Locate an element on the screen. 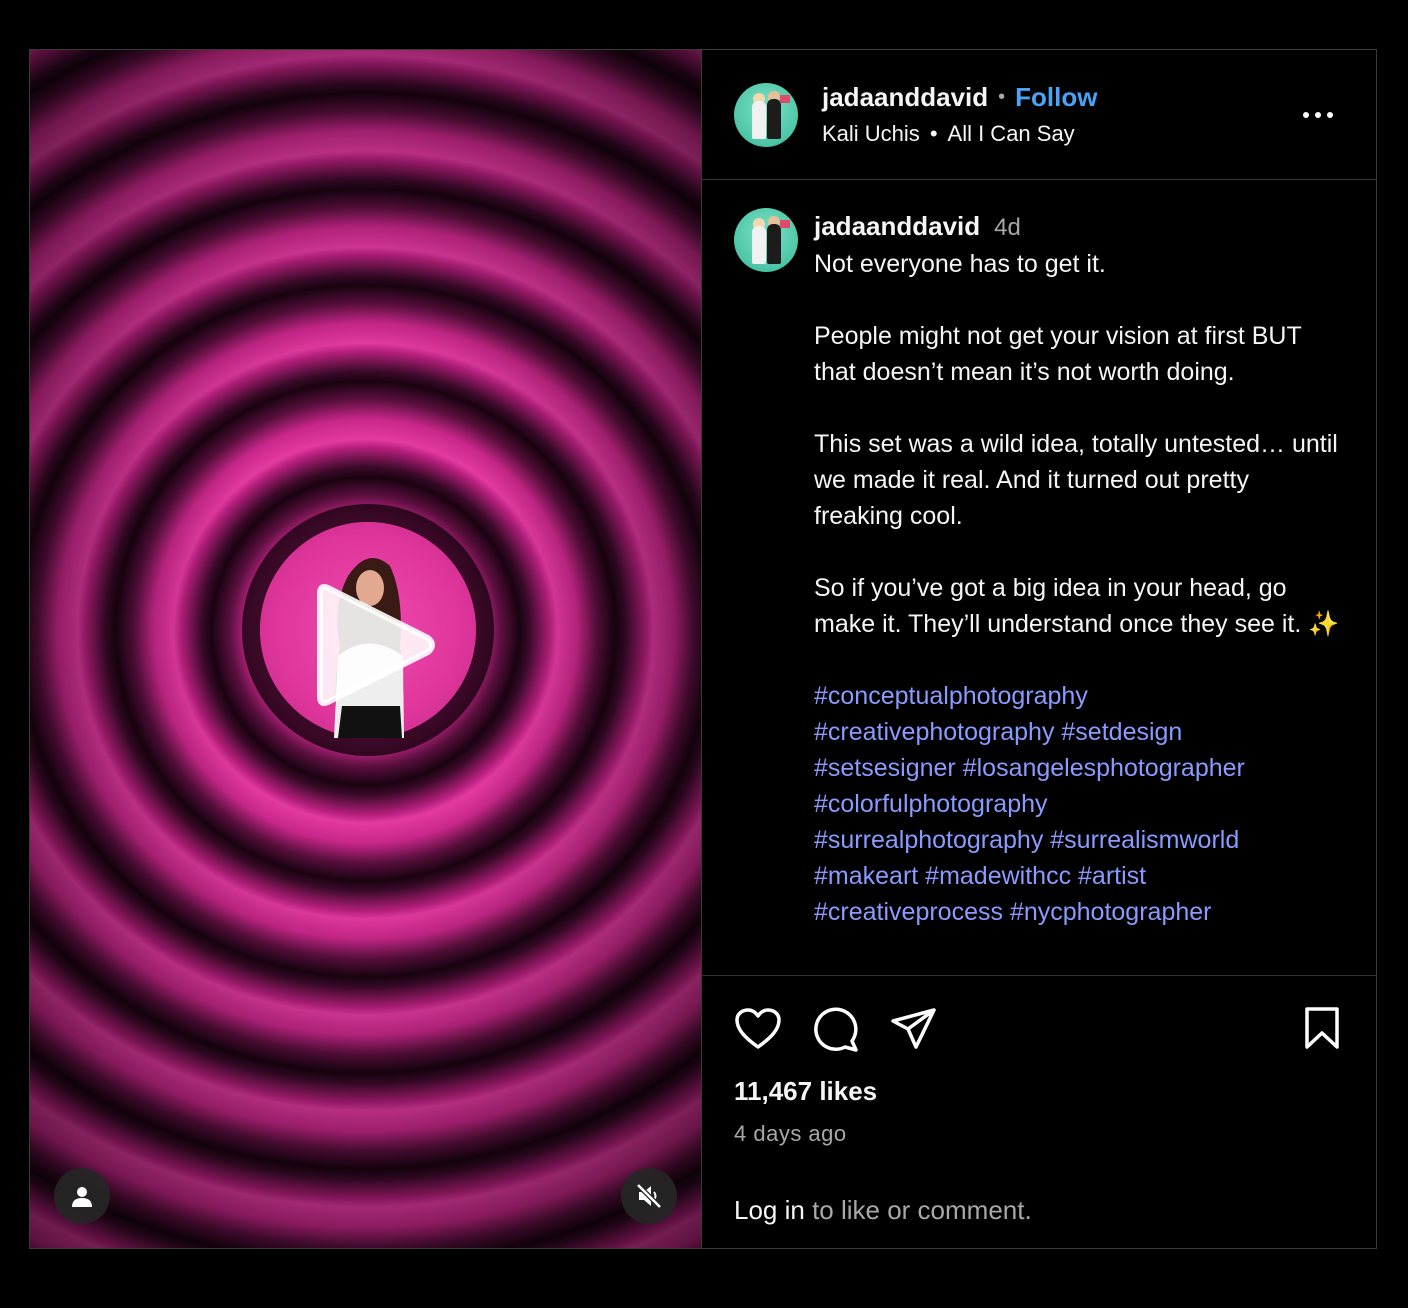 The image size is (1408, 1308). hashtag-link: #creativeprocess is located at coordinates (908, 912).